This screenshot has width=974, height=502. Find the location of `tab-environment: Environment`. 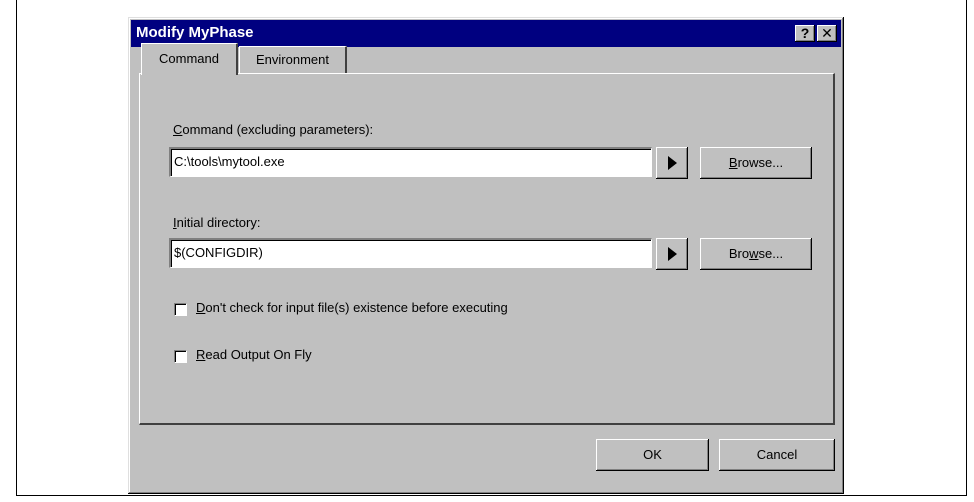

tab-environment: Environment is located at coordinates (293, 60).